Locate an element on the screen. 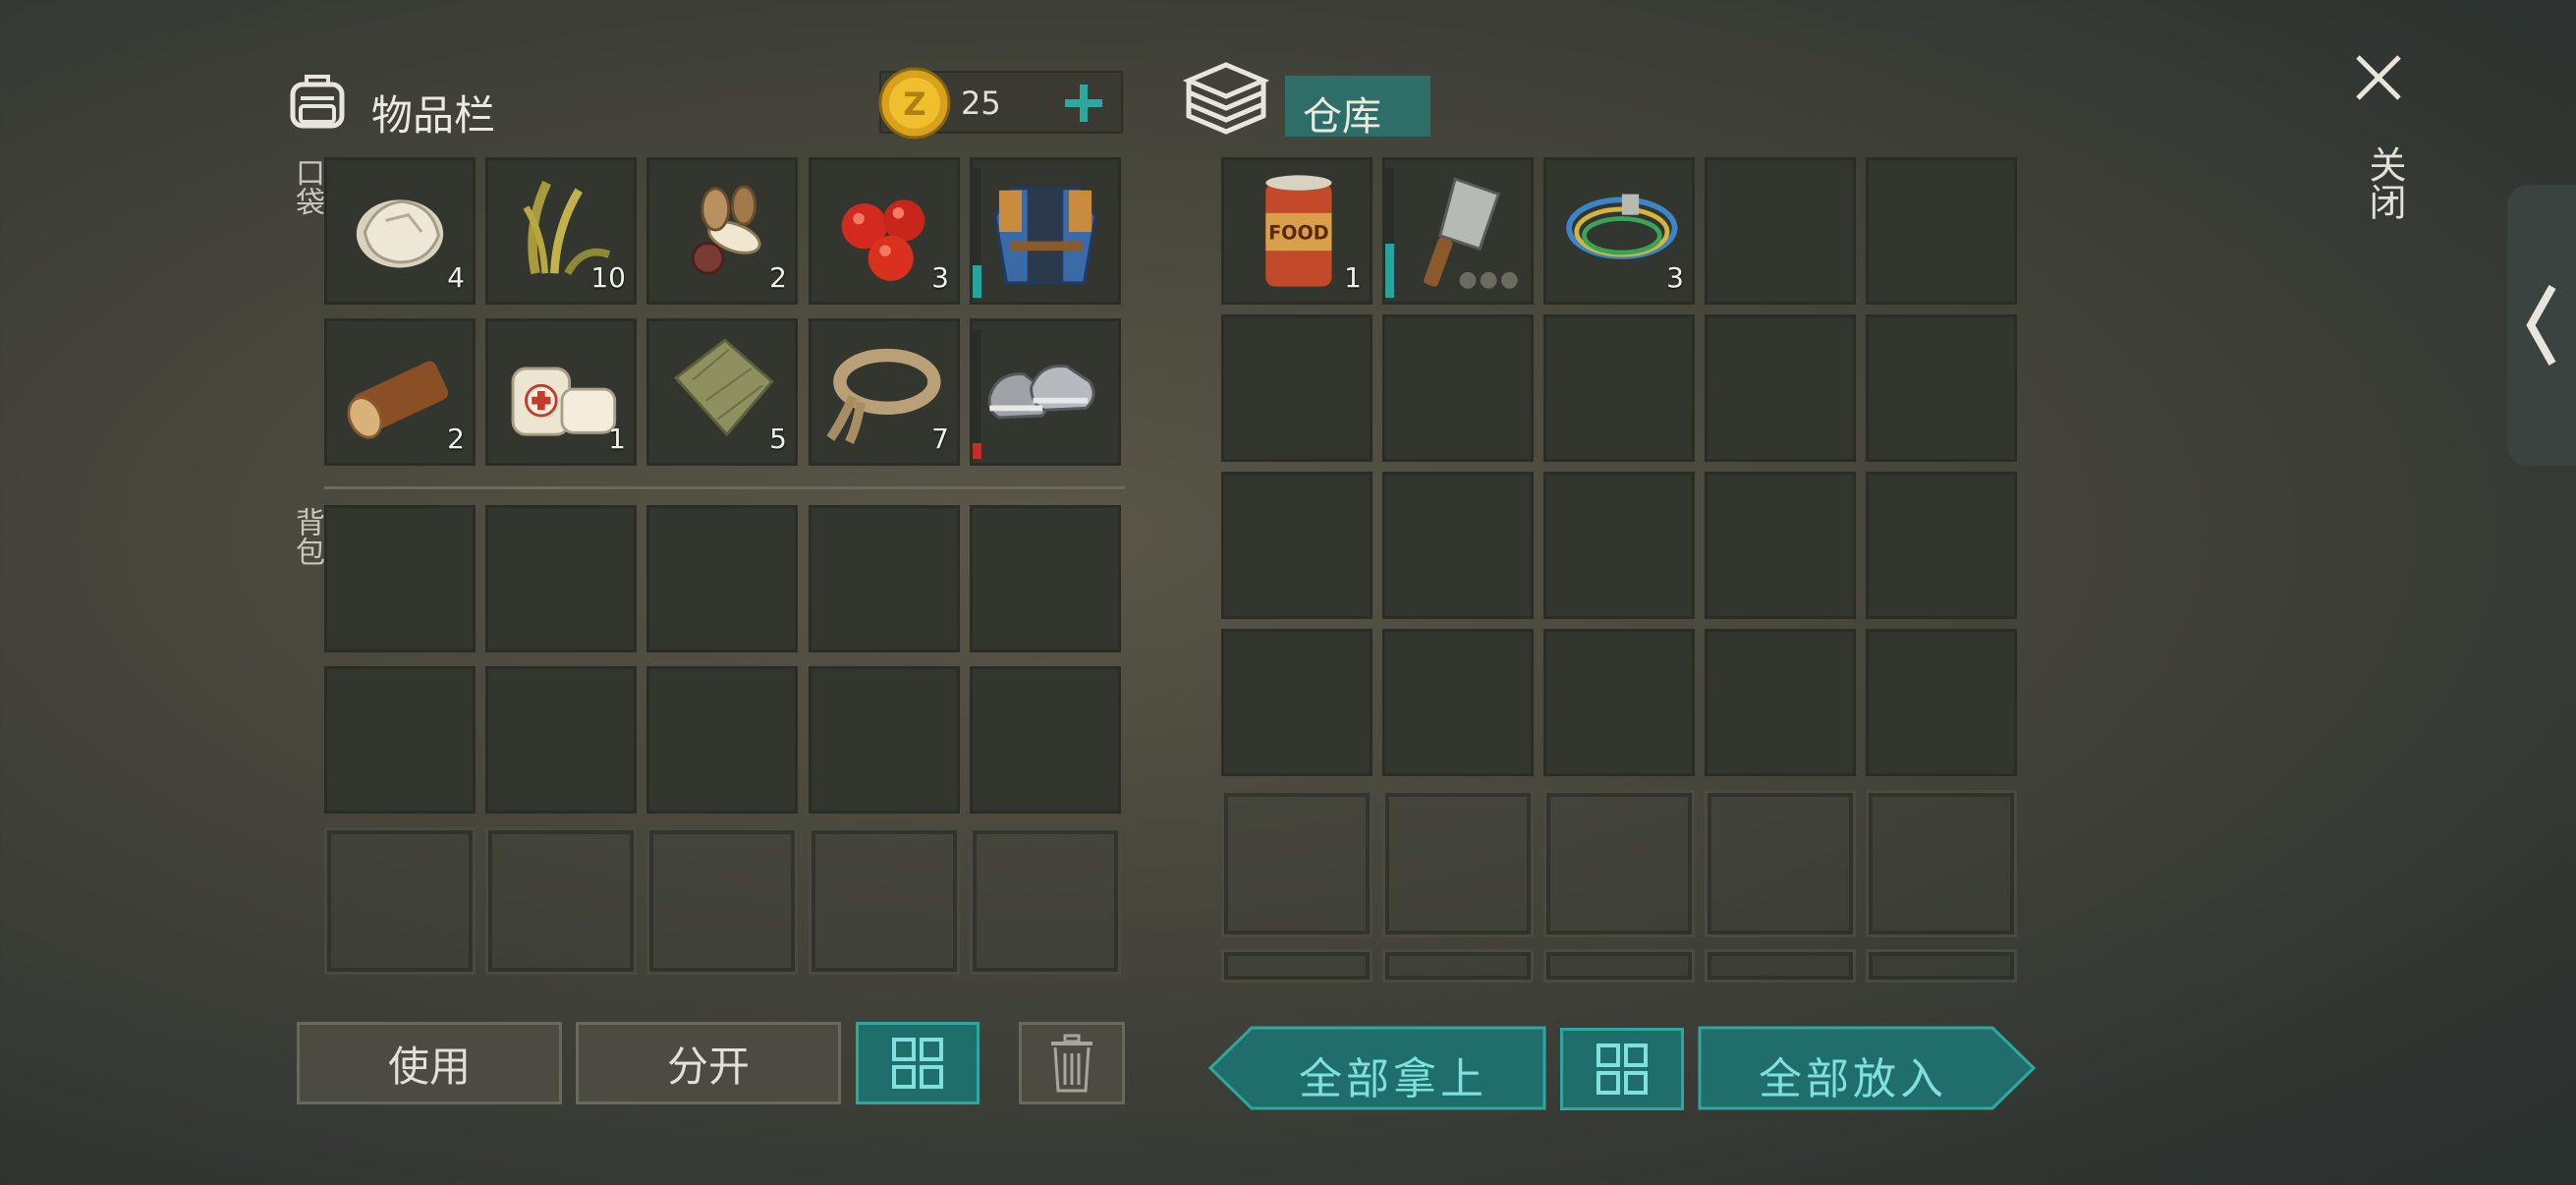 This screenshot has height=1185, width=2576. svg-text: Z is located at coordinates (914, 104).